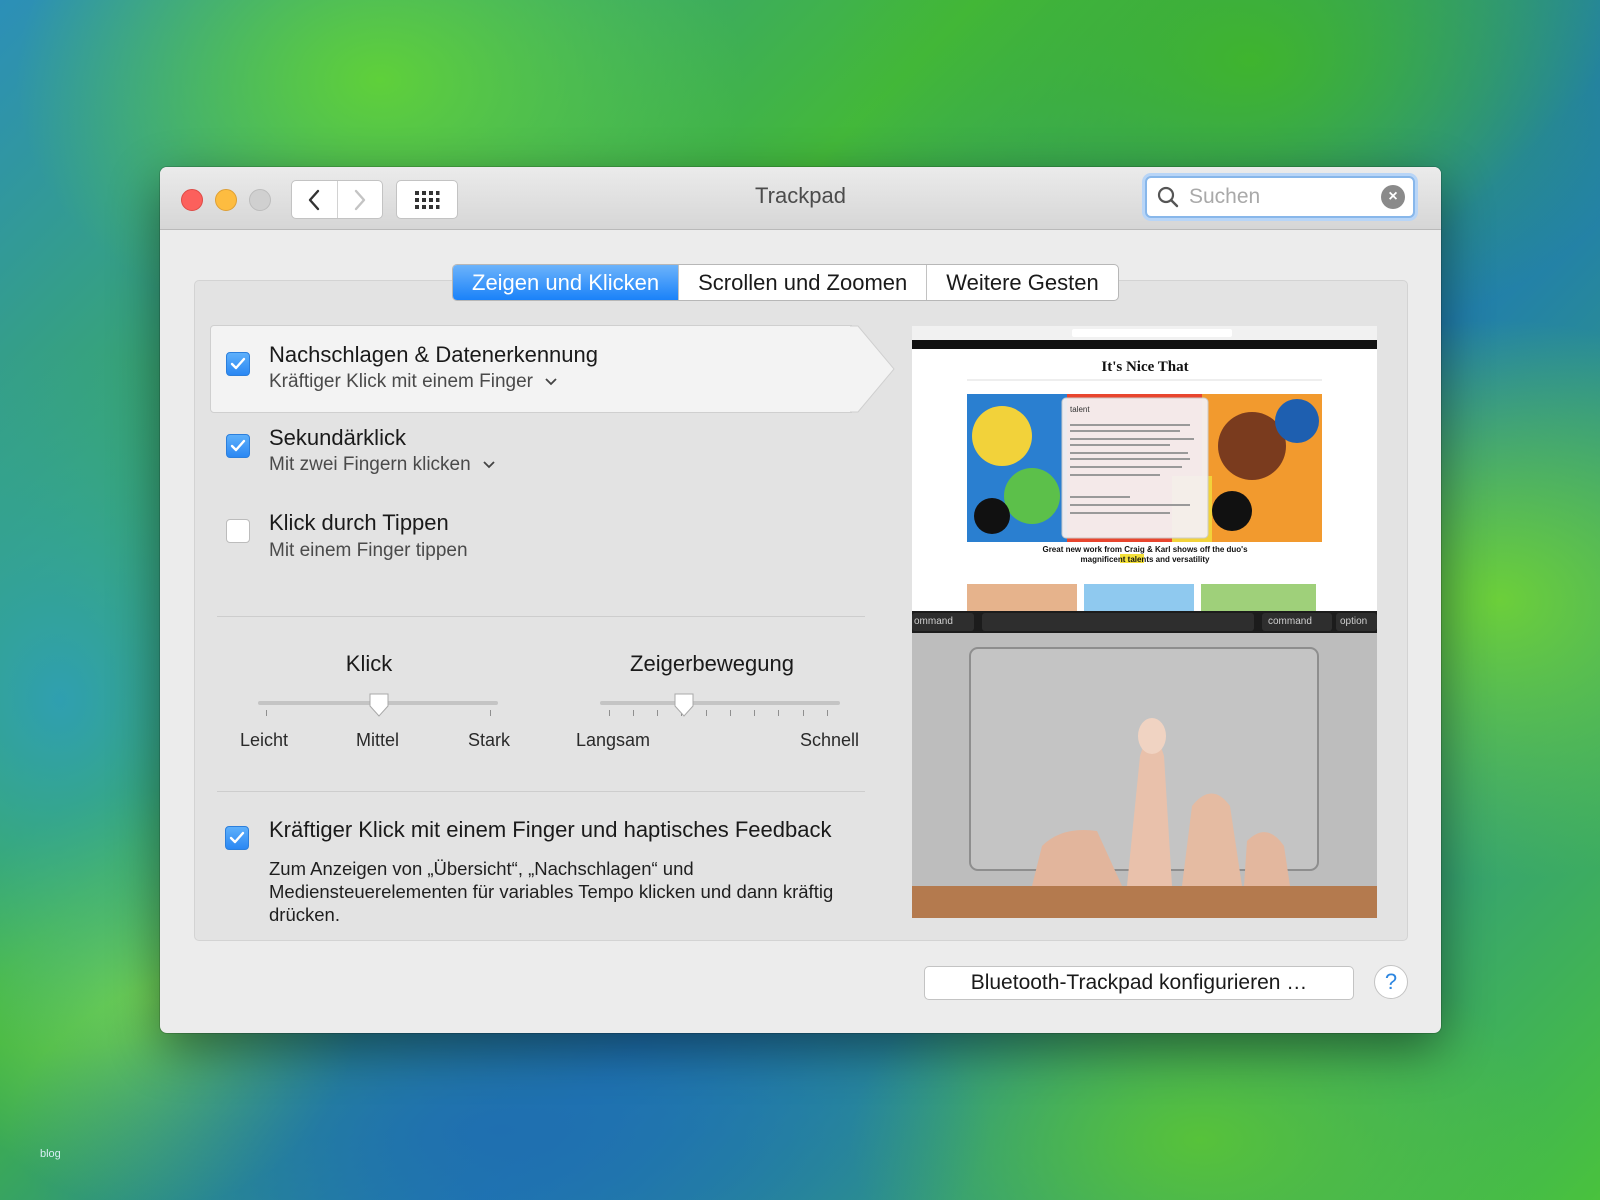  Describe the element at coordinates (238, 531) in the screenshot. I see `tap-to-click-checkbox` at that location.